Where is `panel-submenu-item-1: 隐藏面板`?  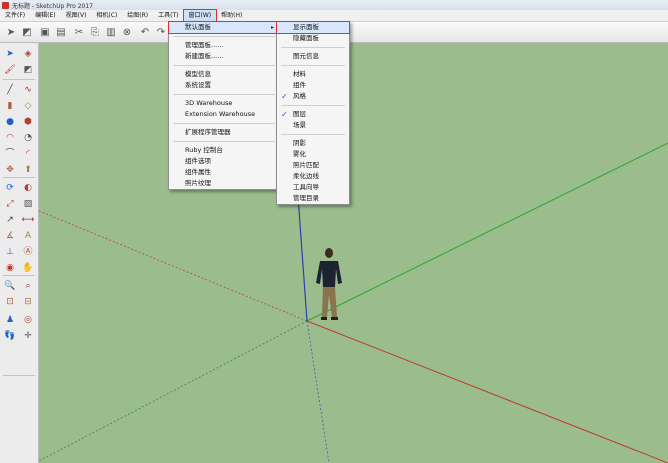 panel-submenu-item-1: 隐藏面板 is located at coordinates (313, 38).